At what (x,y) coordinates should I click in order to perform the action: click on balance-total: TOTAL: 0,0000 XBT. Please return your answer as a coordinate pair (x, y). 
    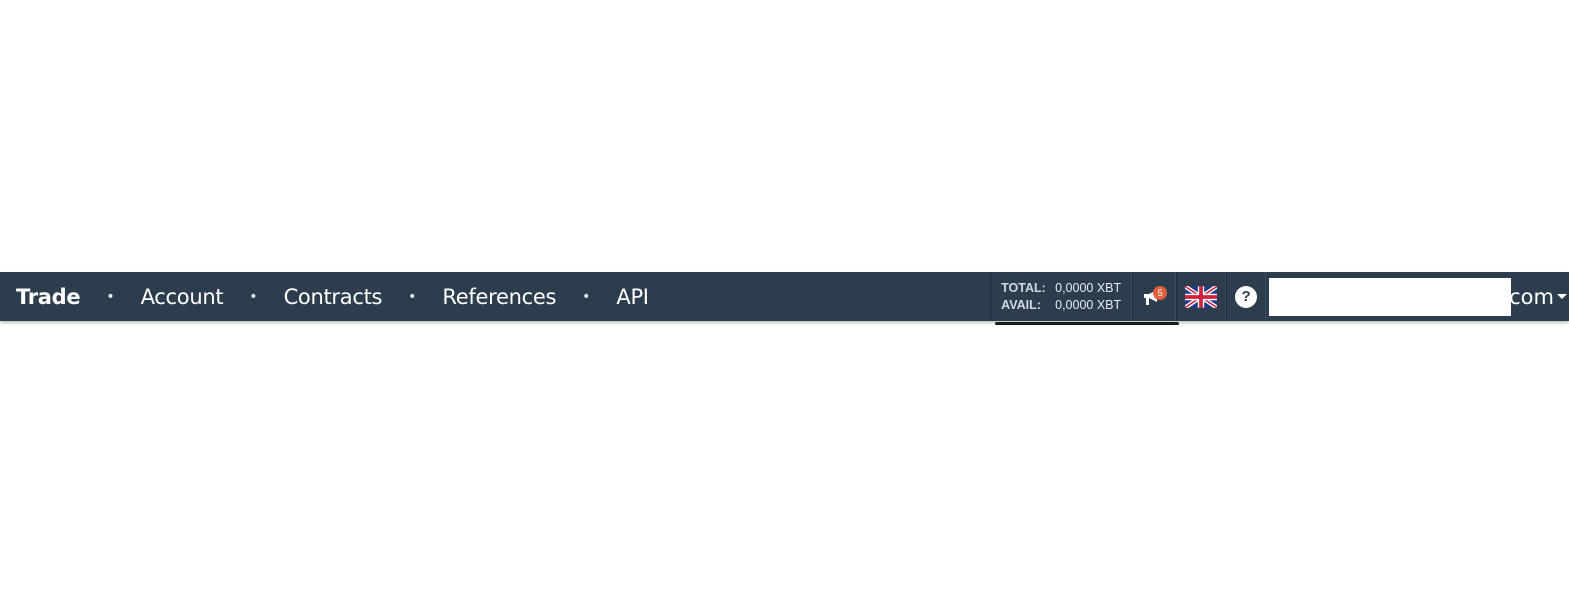
    Looking at the image, I should click on (1061, 288).